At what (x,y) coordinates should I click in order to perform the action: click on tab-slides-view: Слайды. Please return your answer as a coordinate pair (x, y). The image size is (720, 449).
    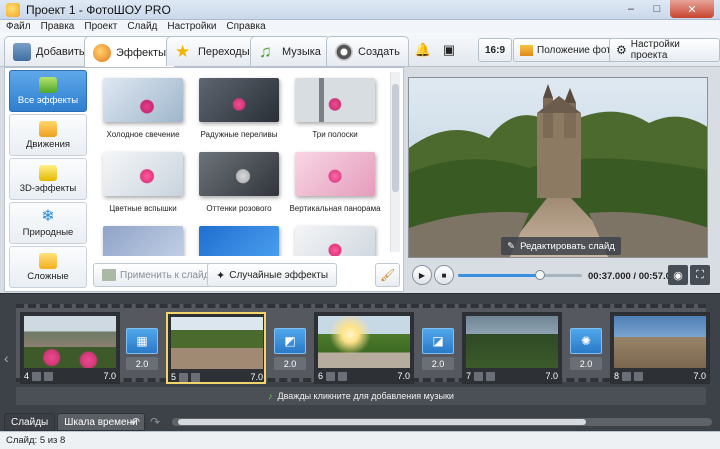
    Looking at the image, I should click on (30, 422).